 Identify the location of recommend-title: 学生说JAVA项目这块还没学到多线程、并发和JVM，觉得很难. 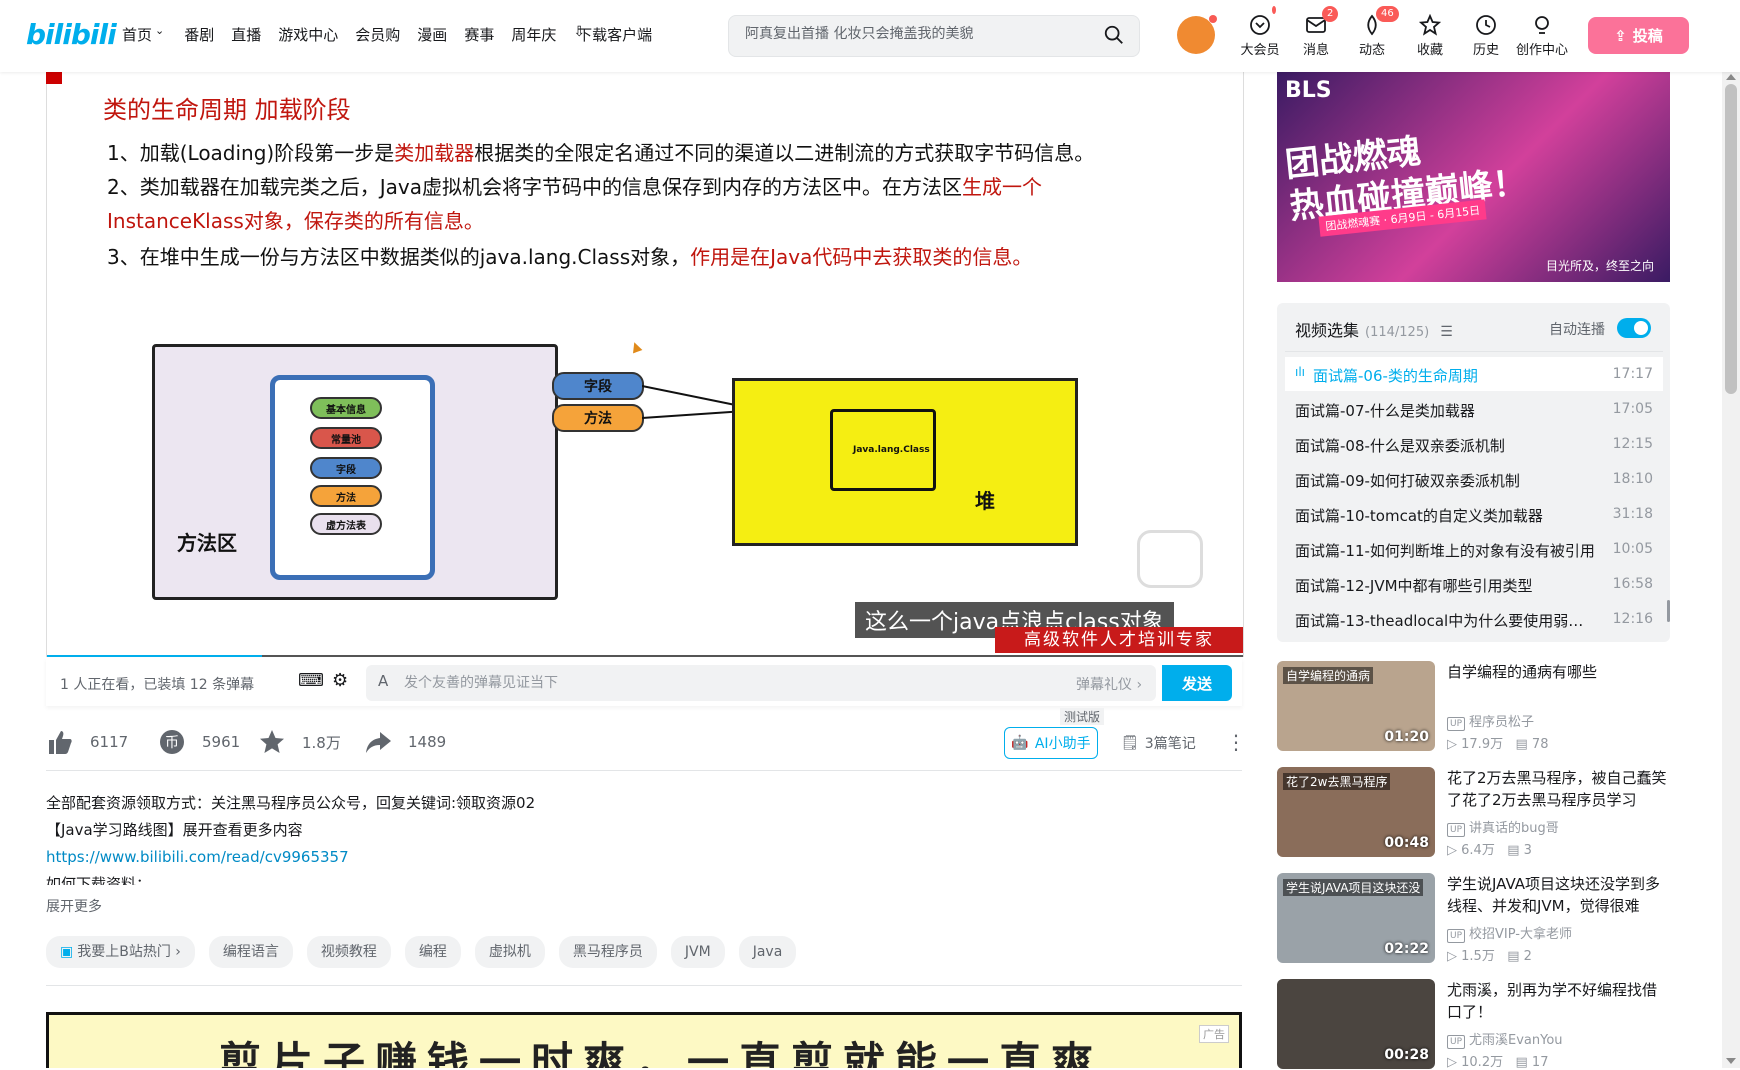
(1558, 895).